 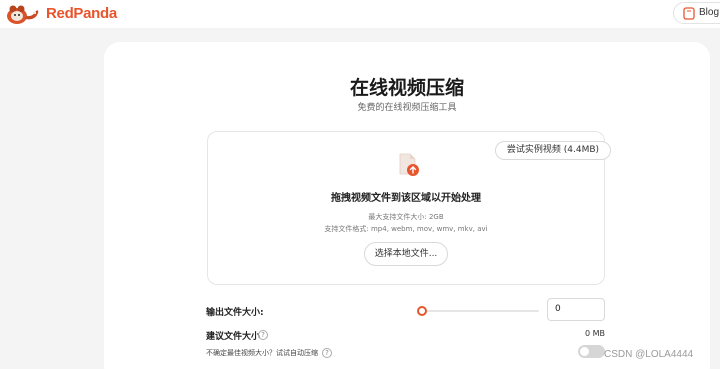 I want to click on output-size-input: 0, so click(x=576, y=309).